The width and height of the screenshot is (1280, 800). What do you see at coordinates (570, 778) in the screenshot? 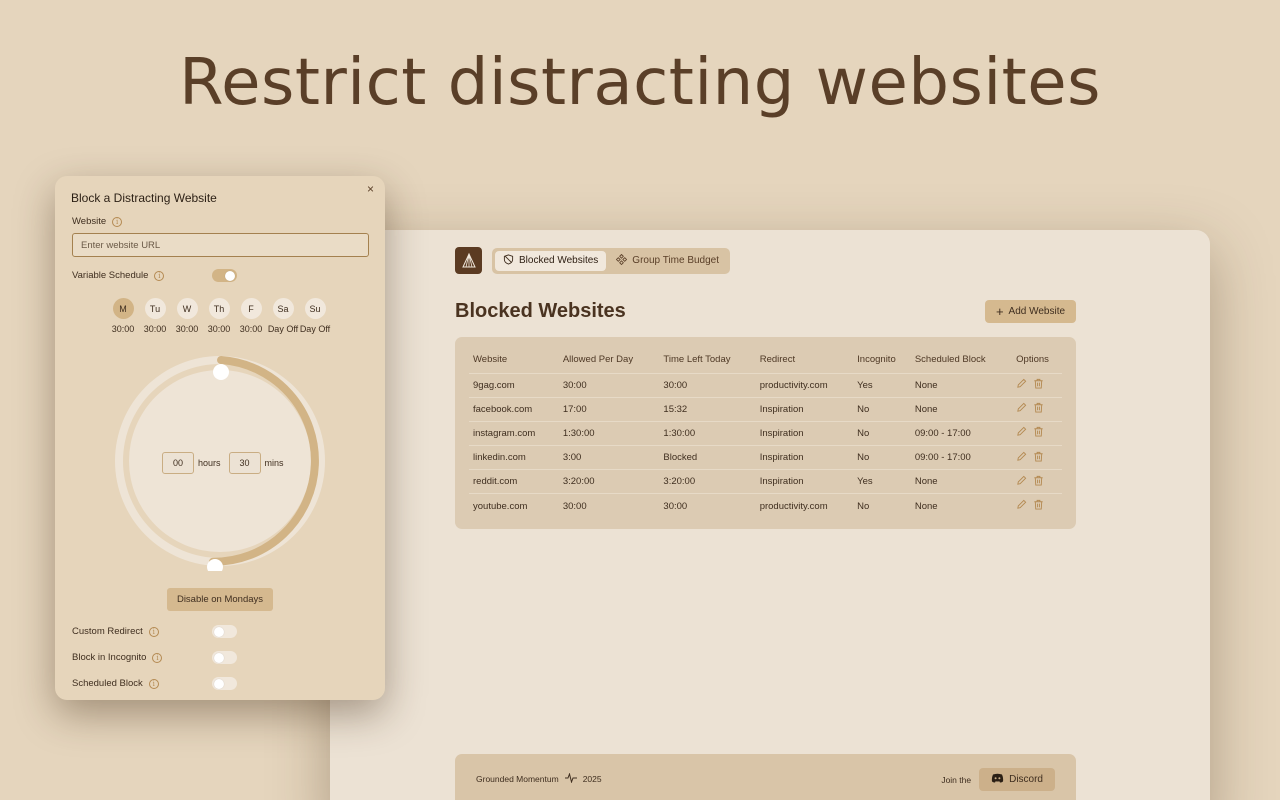
I see `pulse-icon` at bounding box center [570, 778].